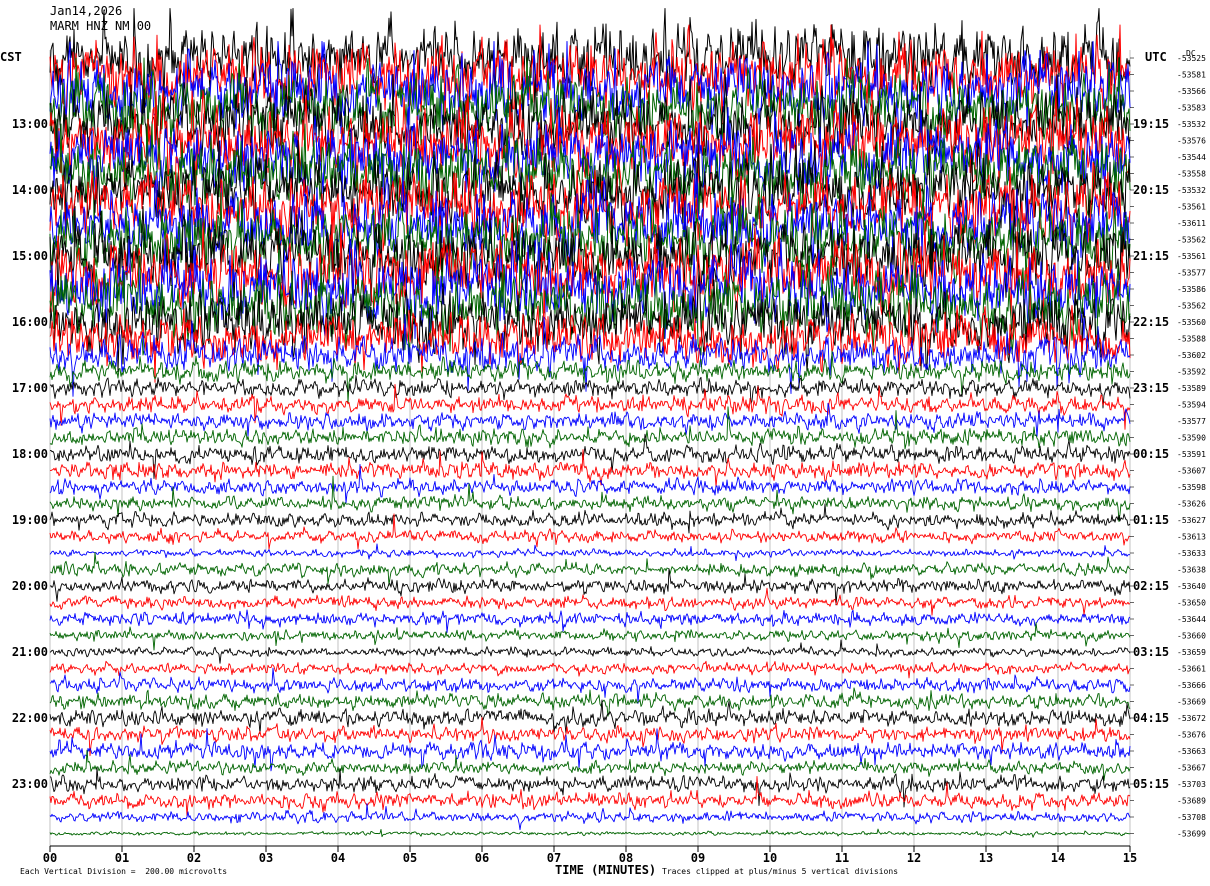 This screenshot has width=1210, height=886. What do you see at coordinates (30, 322) in the screenshot?
I see `local-hour-label: 16:00` at bounding box center [30, 322].